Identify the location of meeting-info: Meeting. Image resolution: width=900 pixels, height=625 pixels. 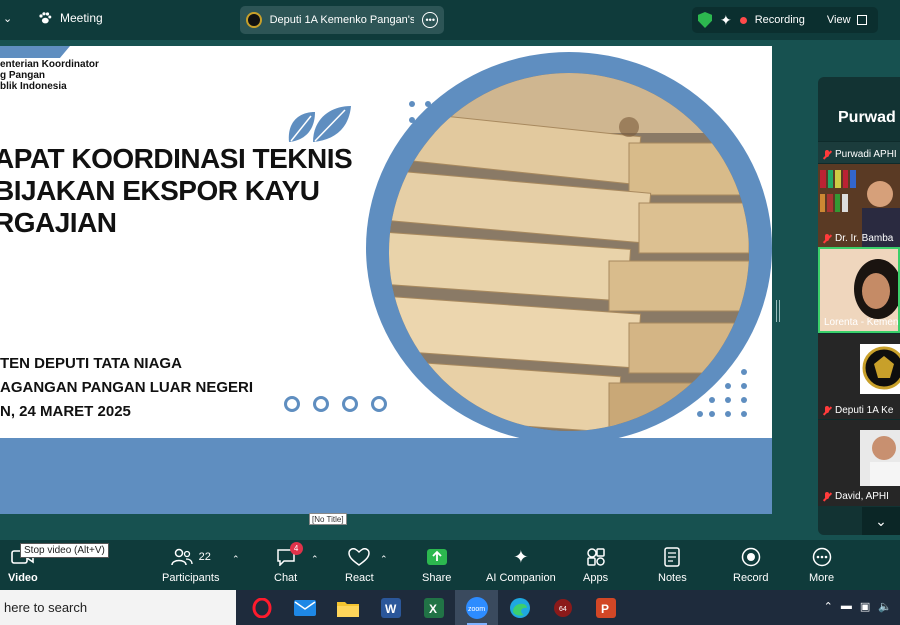
(70, 18).